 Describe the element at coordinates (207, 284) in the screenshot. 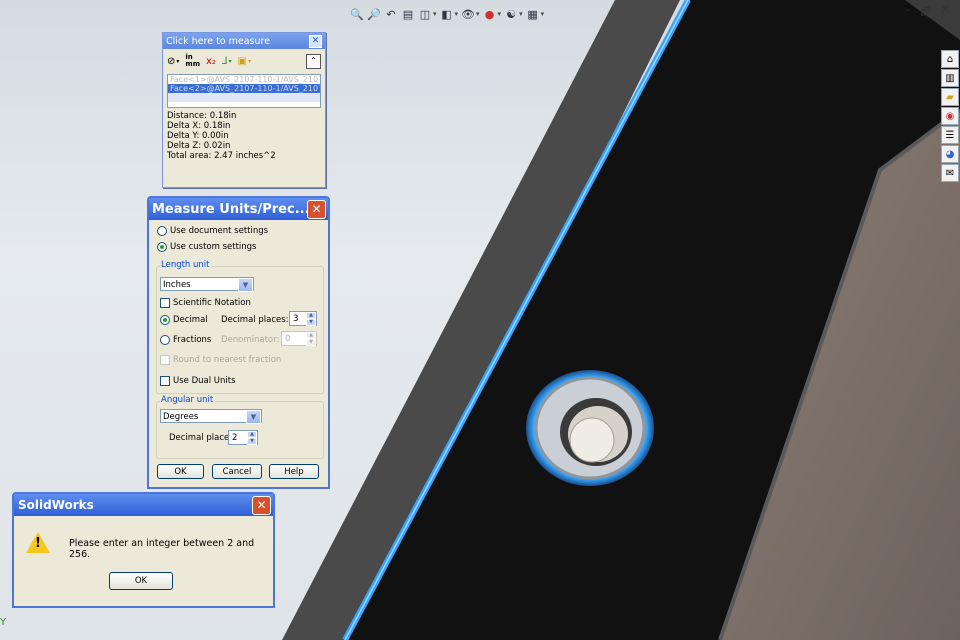

I see `length-unit-select: Inches ▼` at that location.